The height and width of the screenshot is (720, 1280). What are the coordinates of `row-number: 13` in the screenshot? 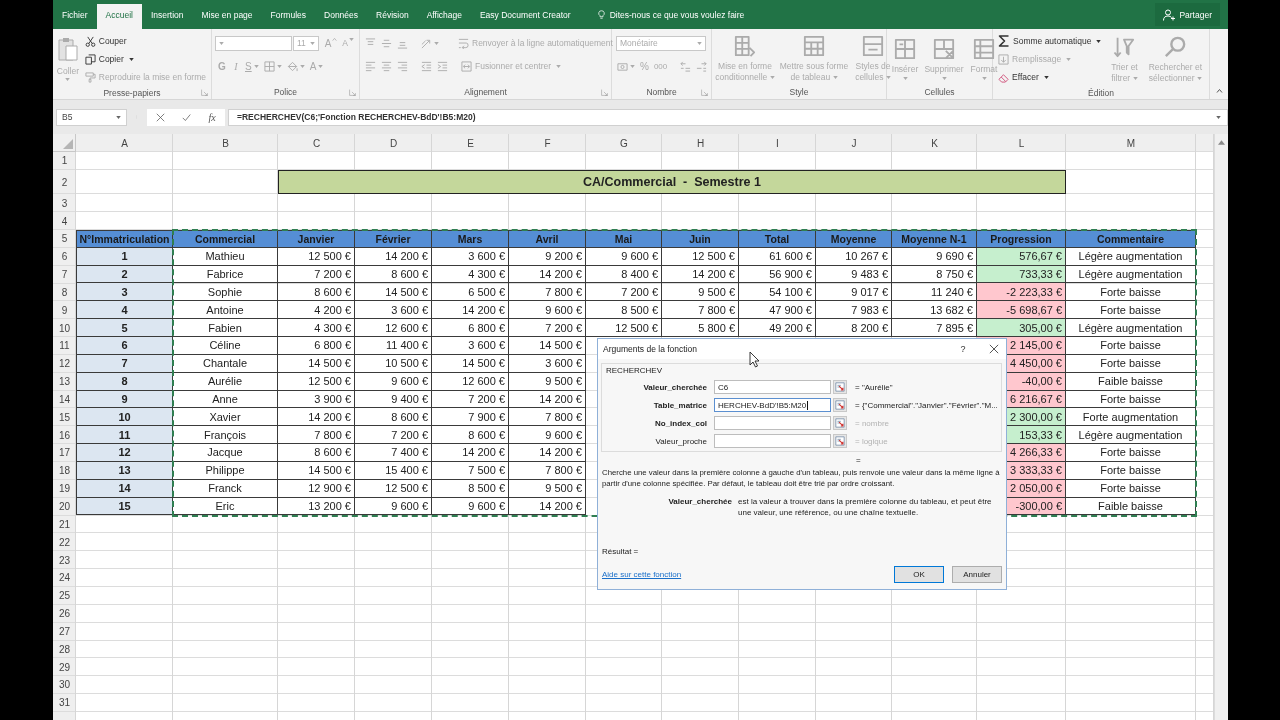 It's located at (64, 381).